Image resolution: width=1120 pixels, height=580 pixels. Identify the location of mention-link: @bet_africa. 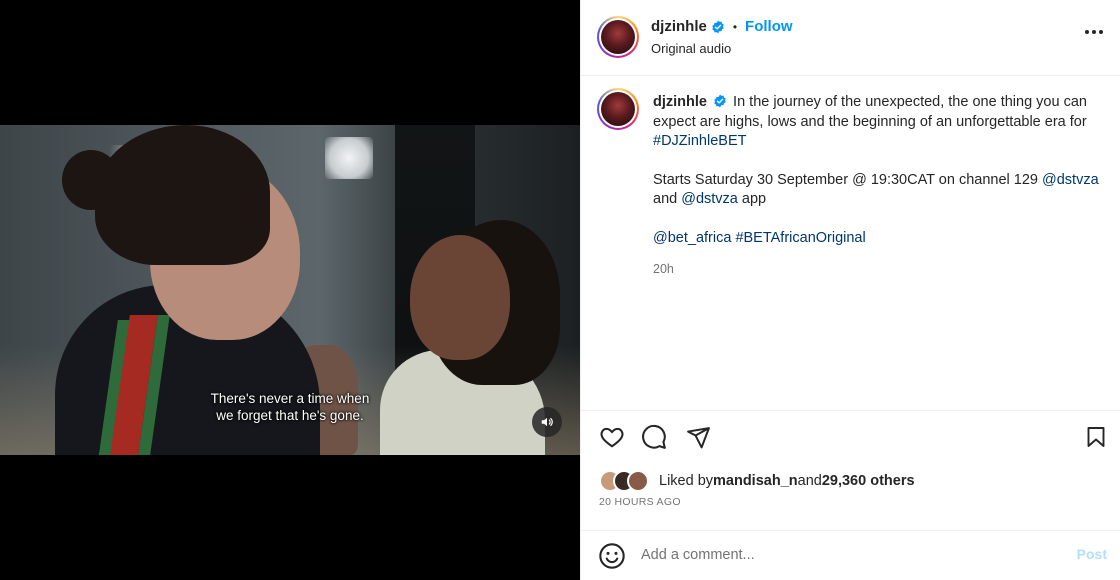
(692, 238).